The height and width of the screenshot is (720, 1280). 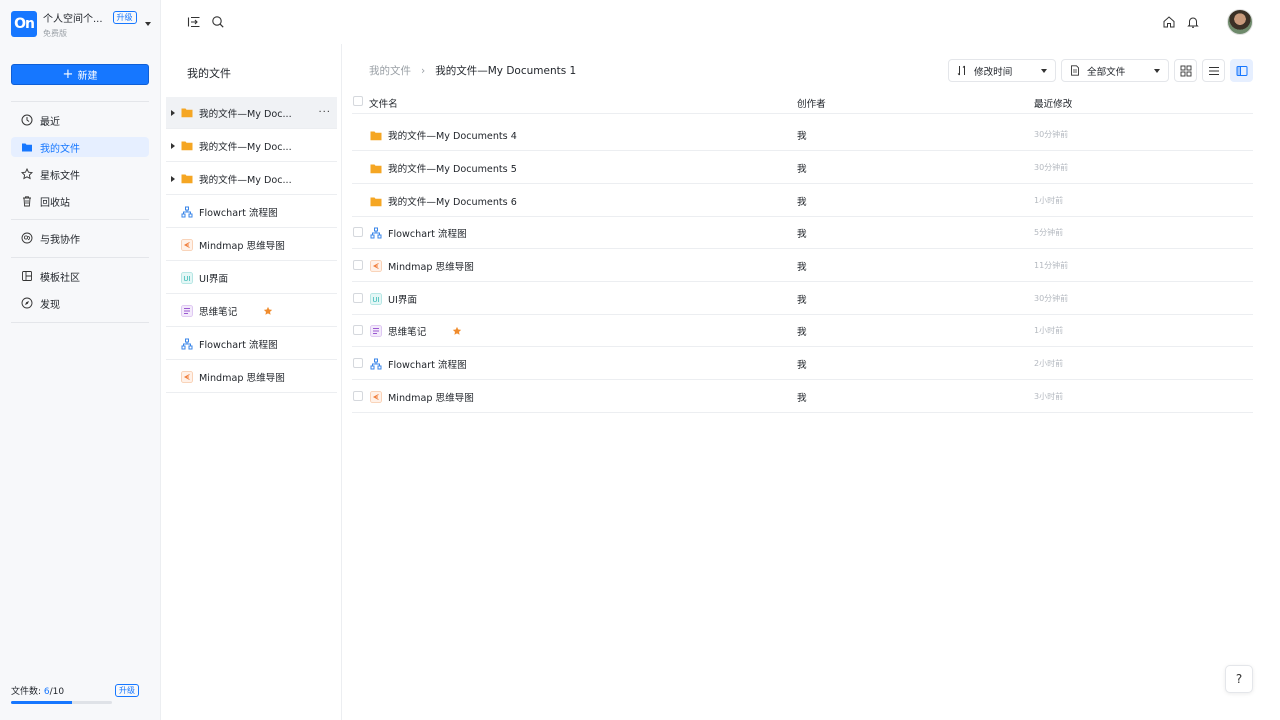 I want to click on mindmap-icon, so click(x=186, y=244).